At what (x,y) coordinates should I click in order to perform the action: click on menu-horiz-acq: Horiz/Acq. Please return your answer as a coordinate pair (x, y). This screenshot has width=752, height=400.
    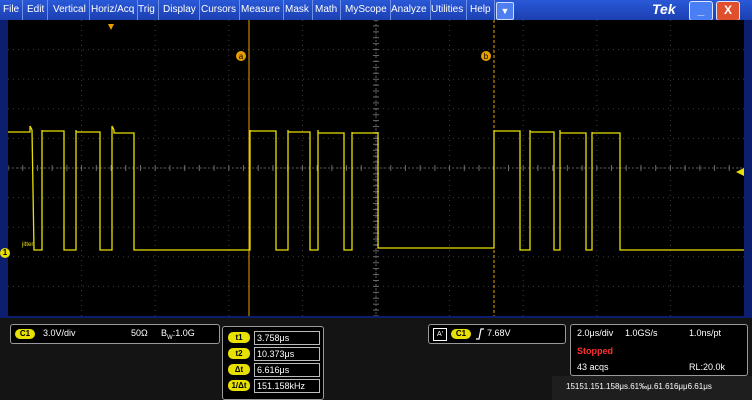
    Looking at the image, I should click on (113, 10).